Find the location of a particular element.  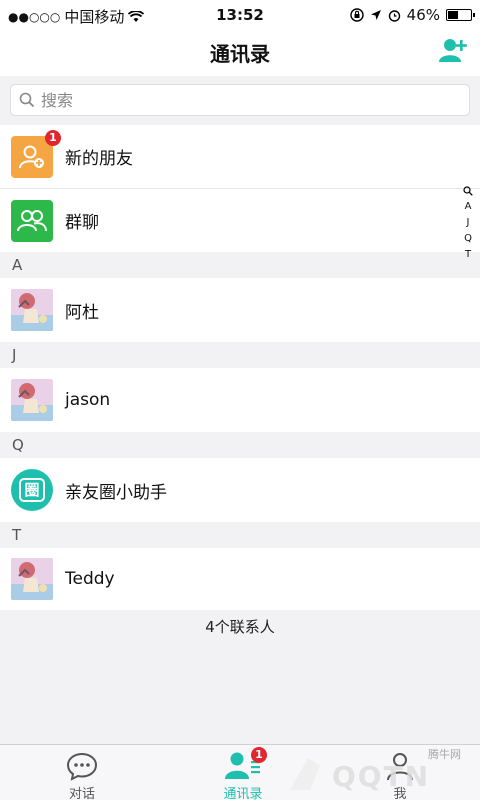

person-add-icon is located at coordinates (31, 156).